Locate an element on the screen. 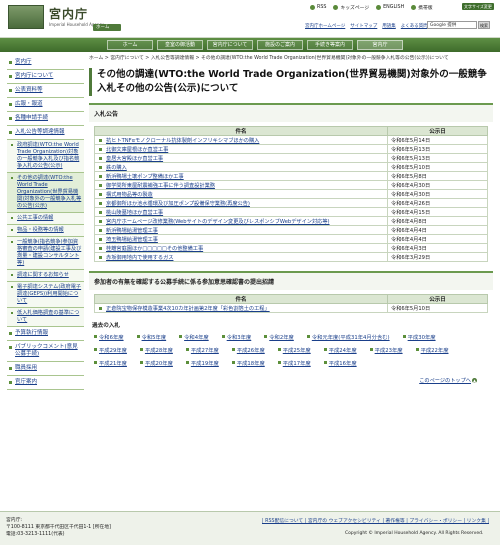  past-year-link: 令和元年度(平成31年4月分含む) is located at coordinates (348, 337).